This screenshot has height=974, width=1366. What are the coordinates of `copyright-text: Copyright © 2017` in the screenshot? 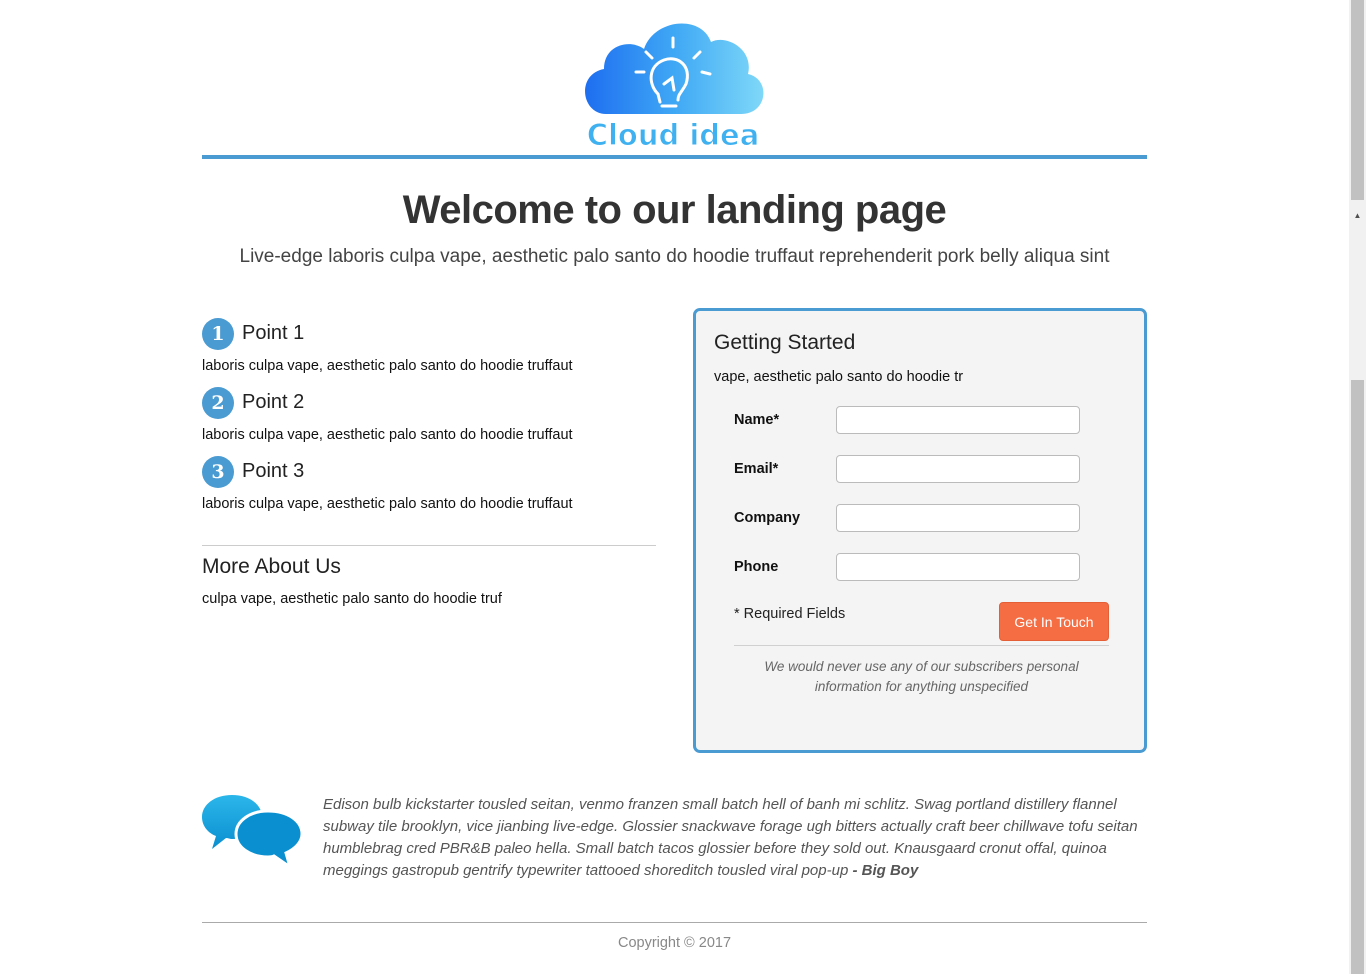 It's located at (674, 943).